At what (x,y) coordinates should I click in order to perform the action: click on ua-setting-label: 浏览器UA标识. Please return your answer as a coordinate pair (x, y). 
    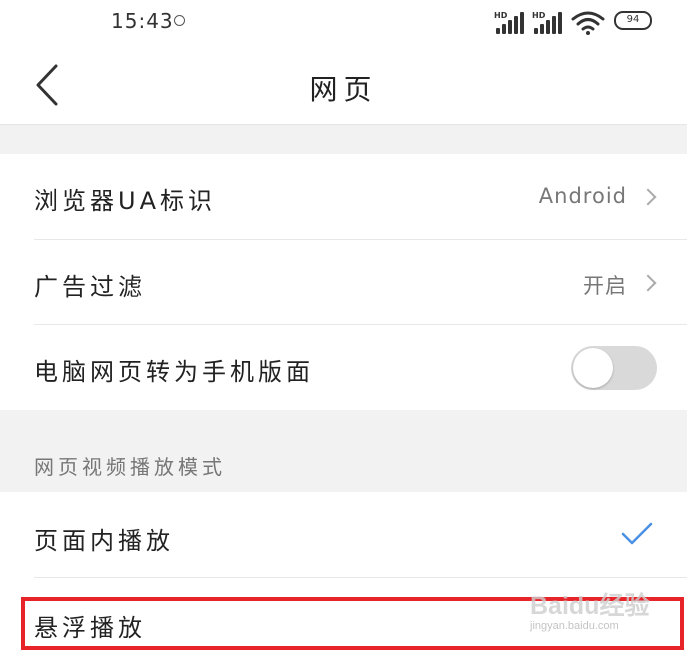
    Looking at the image, I should click on (125, 201).